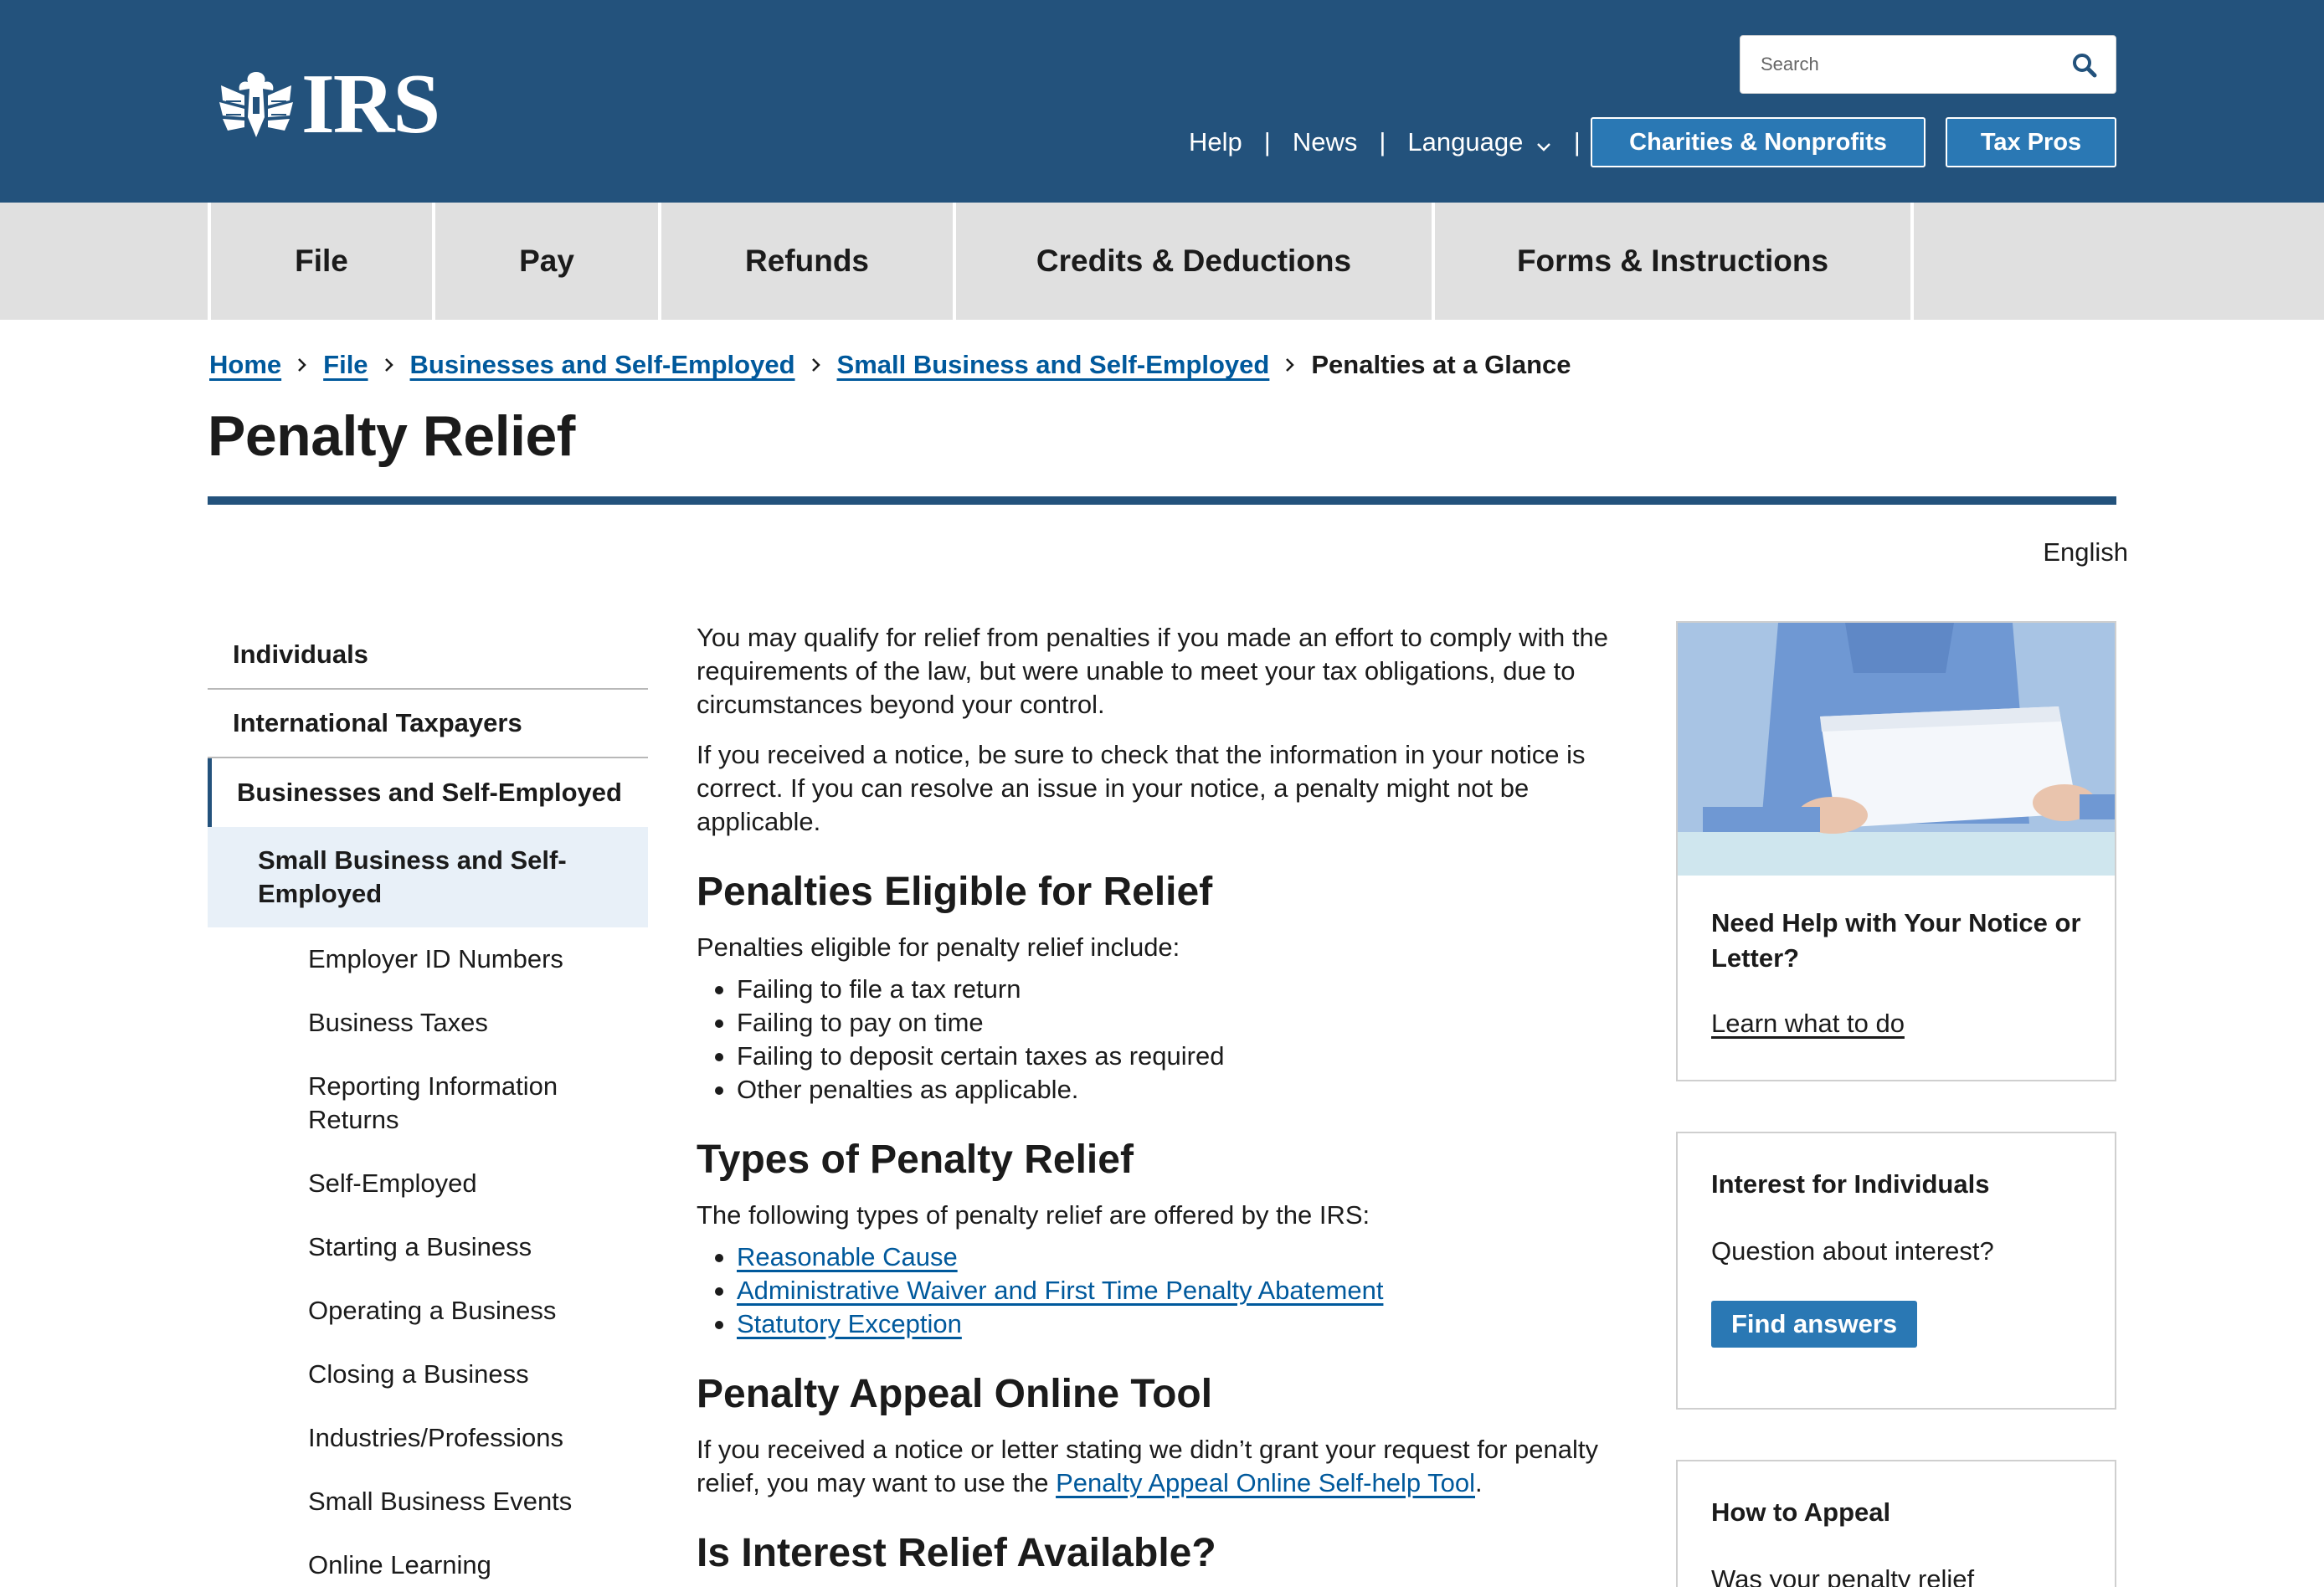  Describe the element at coordinates (428, 793) in the screenshot. I see `sidebar-item-businesses: Businesses and Self-Employed` at that location.